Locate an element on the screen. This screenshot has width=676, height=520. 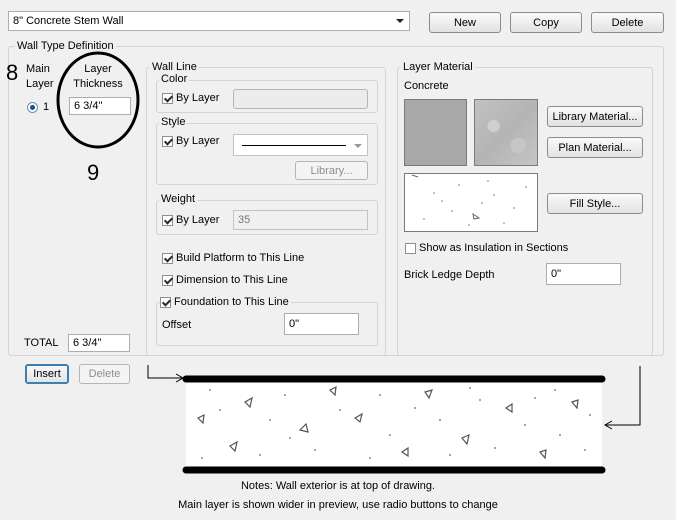
fill-pattern-preview is located at coordinates (471, 202).